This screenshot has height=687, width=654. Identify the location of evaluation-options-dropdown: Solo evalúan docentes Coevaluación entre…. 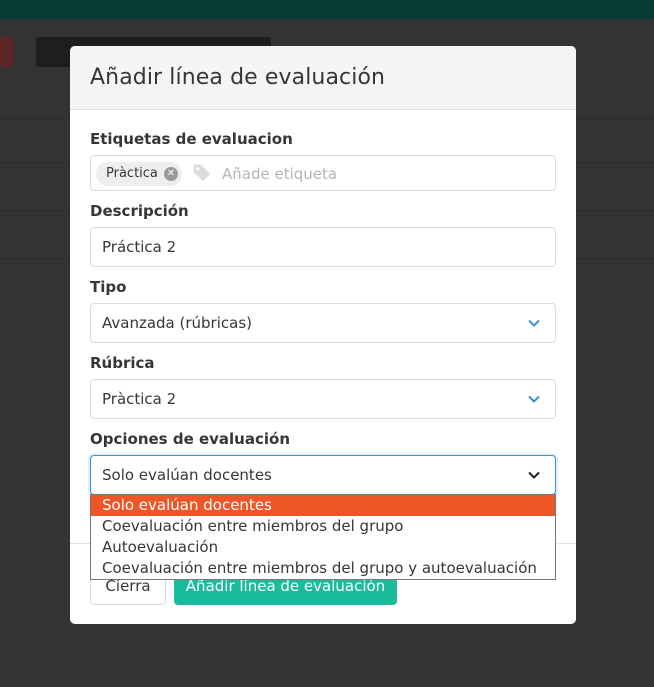
(323, 537).